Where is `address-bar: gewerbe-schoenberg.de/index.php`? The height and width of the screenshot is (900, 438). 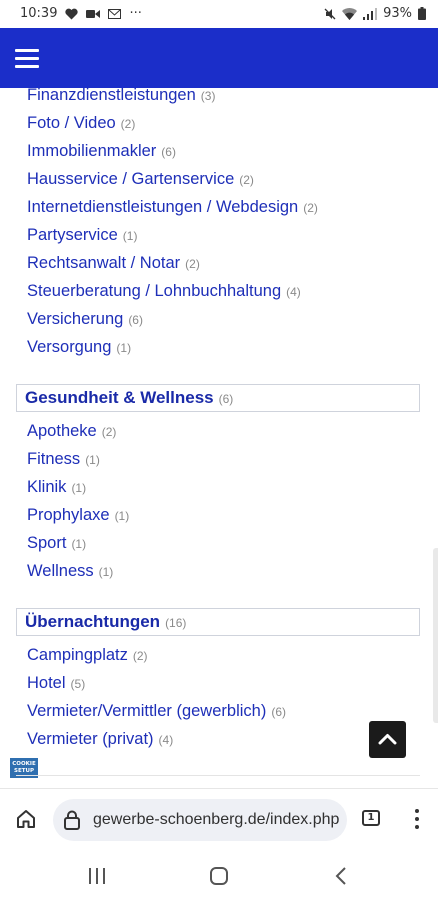 address-bar: gewerbe-schoenberg.de/index.php is located at coordinates (200, 820).